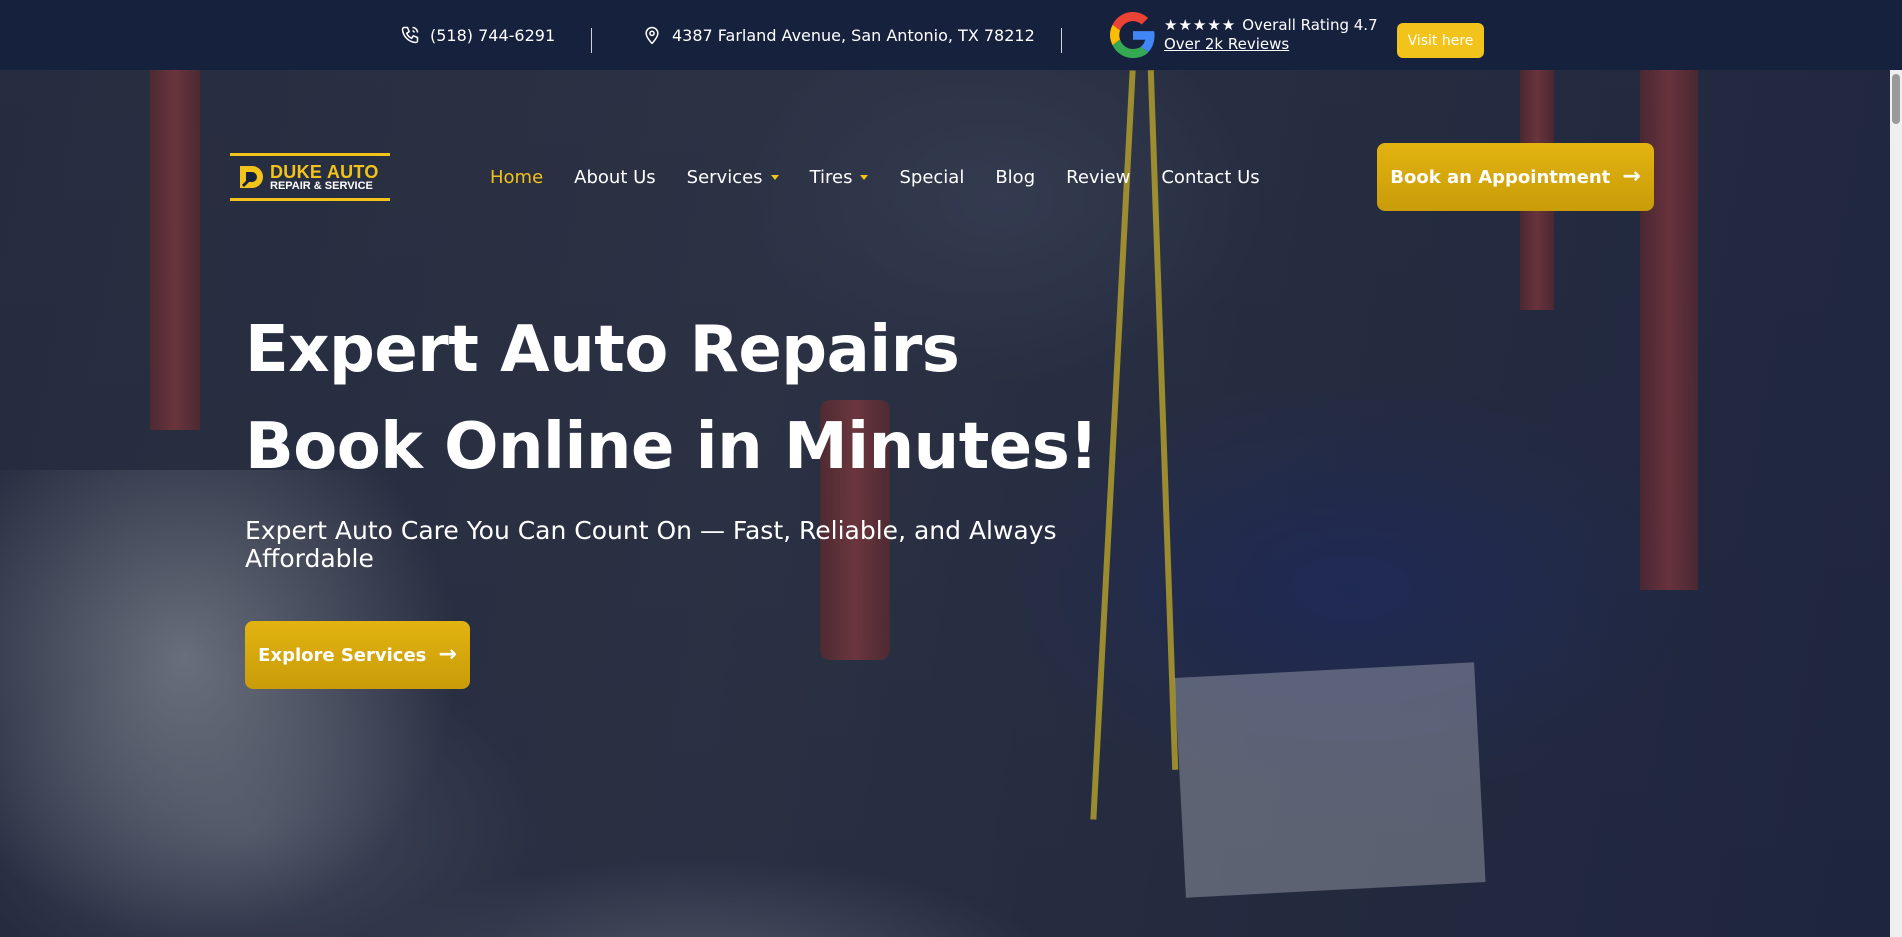 This screenshot has width=1902, height=937. I want to click on nav-item-home: Home, so click(516, 177).